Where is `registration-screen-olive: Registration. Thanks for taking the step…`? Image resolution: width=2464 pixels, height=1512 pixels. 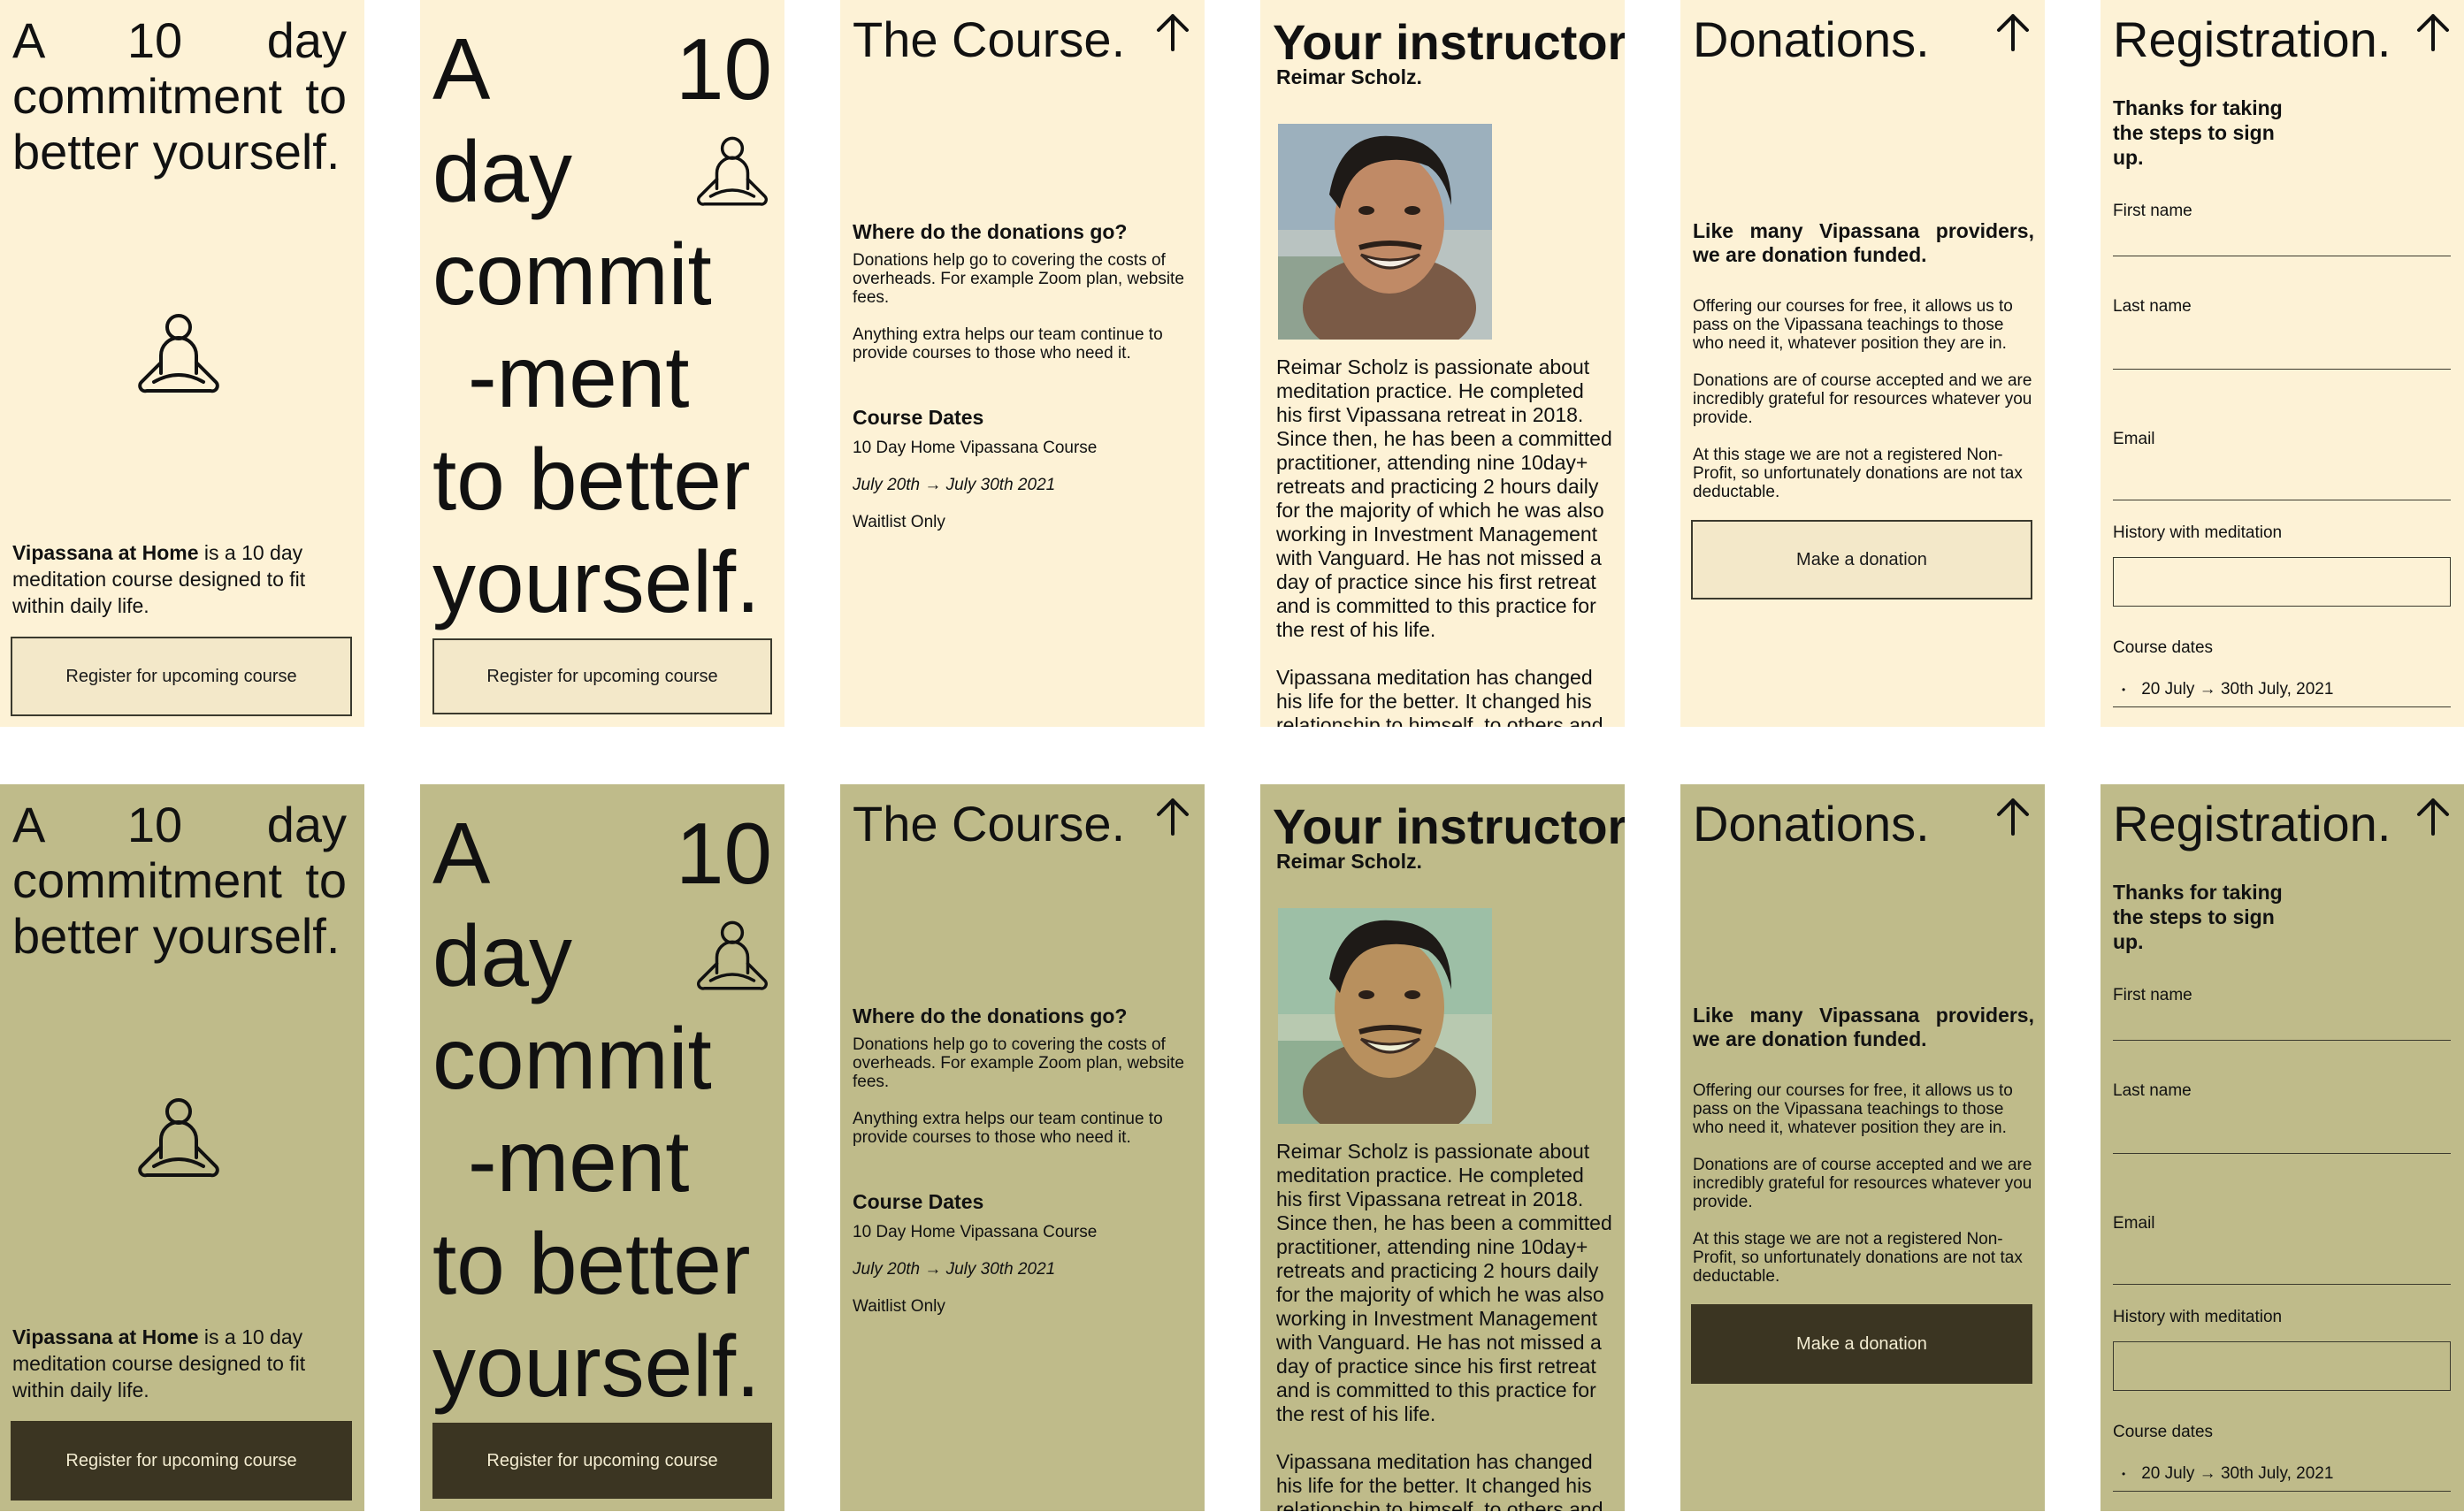 registration-screen-olive: Registration. Thanks for taking the step… is located at coordinates (2282, 1147).